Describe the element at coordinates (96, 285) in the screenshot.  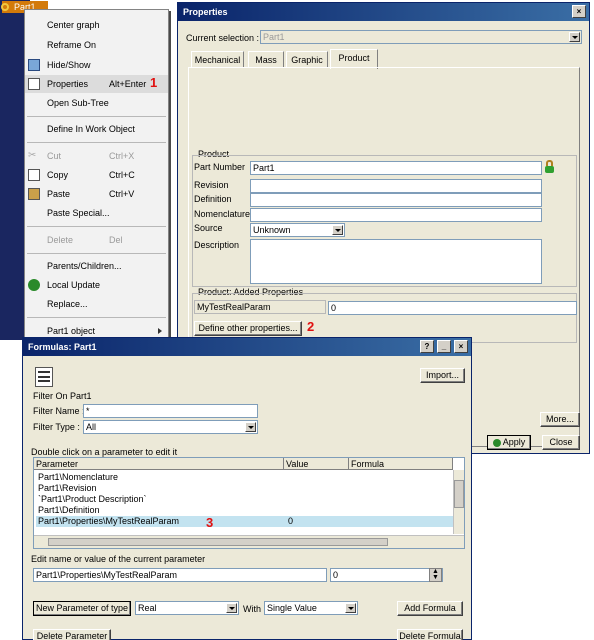
I see `menu-item-local-update: Local Update` at that location.